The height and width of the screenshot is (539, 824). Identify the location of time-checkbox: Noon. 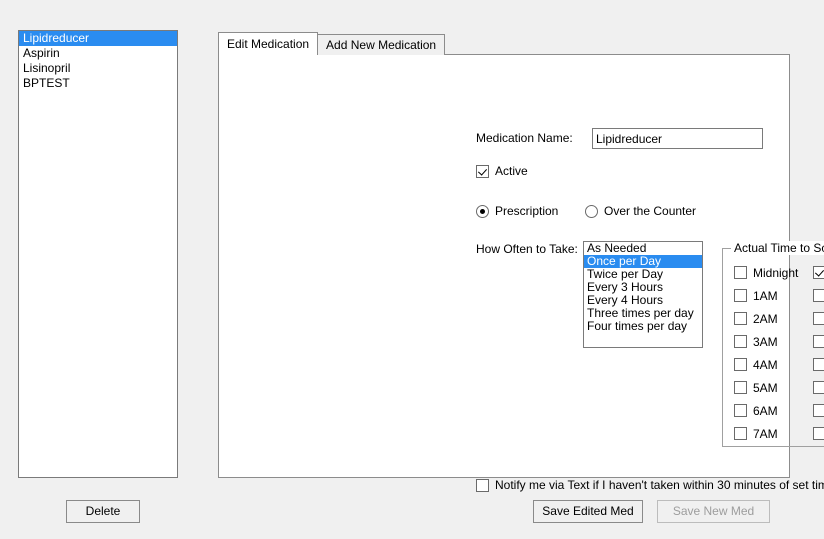
(818, 365).